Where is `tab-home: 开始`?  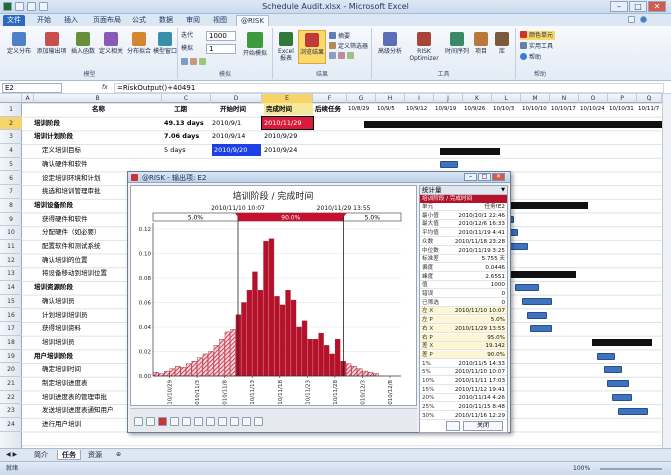
tab-home: 开始 is located at coordinates (44, 20).